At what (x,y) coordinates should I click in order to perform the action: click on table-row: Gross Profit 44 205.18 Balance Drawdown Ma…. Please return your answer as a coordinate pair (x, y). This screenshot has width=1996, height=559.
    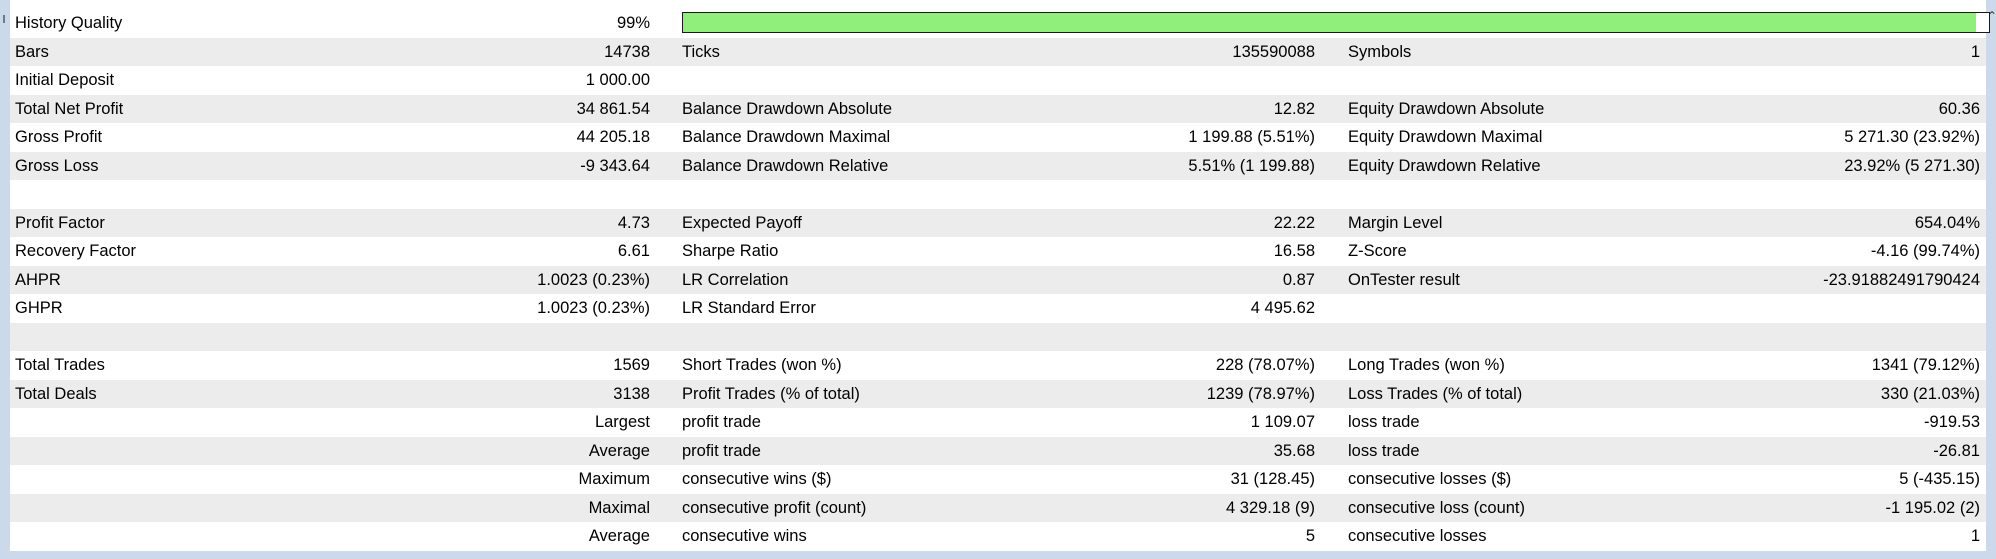
    Looking at the image, I should click on (998, 137).